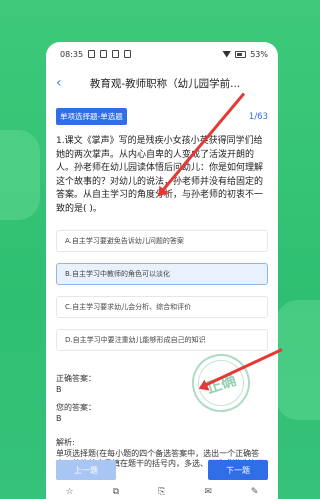  What do you see at coordinates (128, 54) in the screenshot?
I see `app-icon` at bounding box center [128, 54].